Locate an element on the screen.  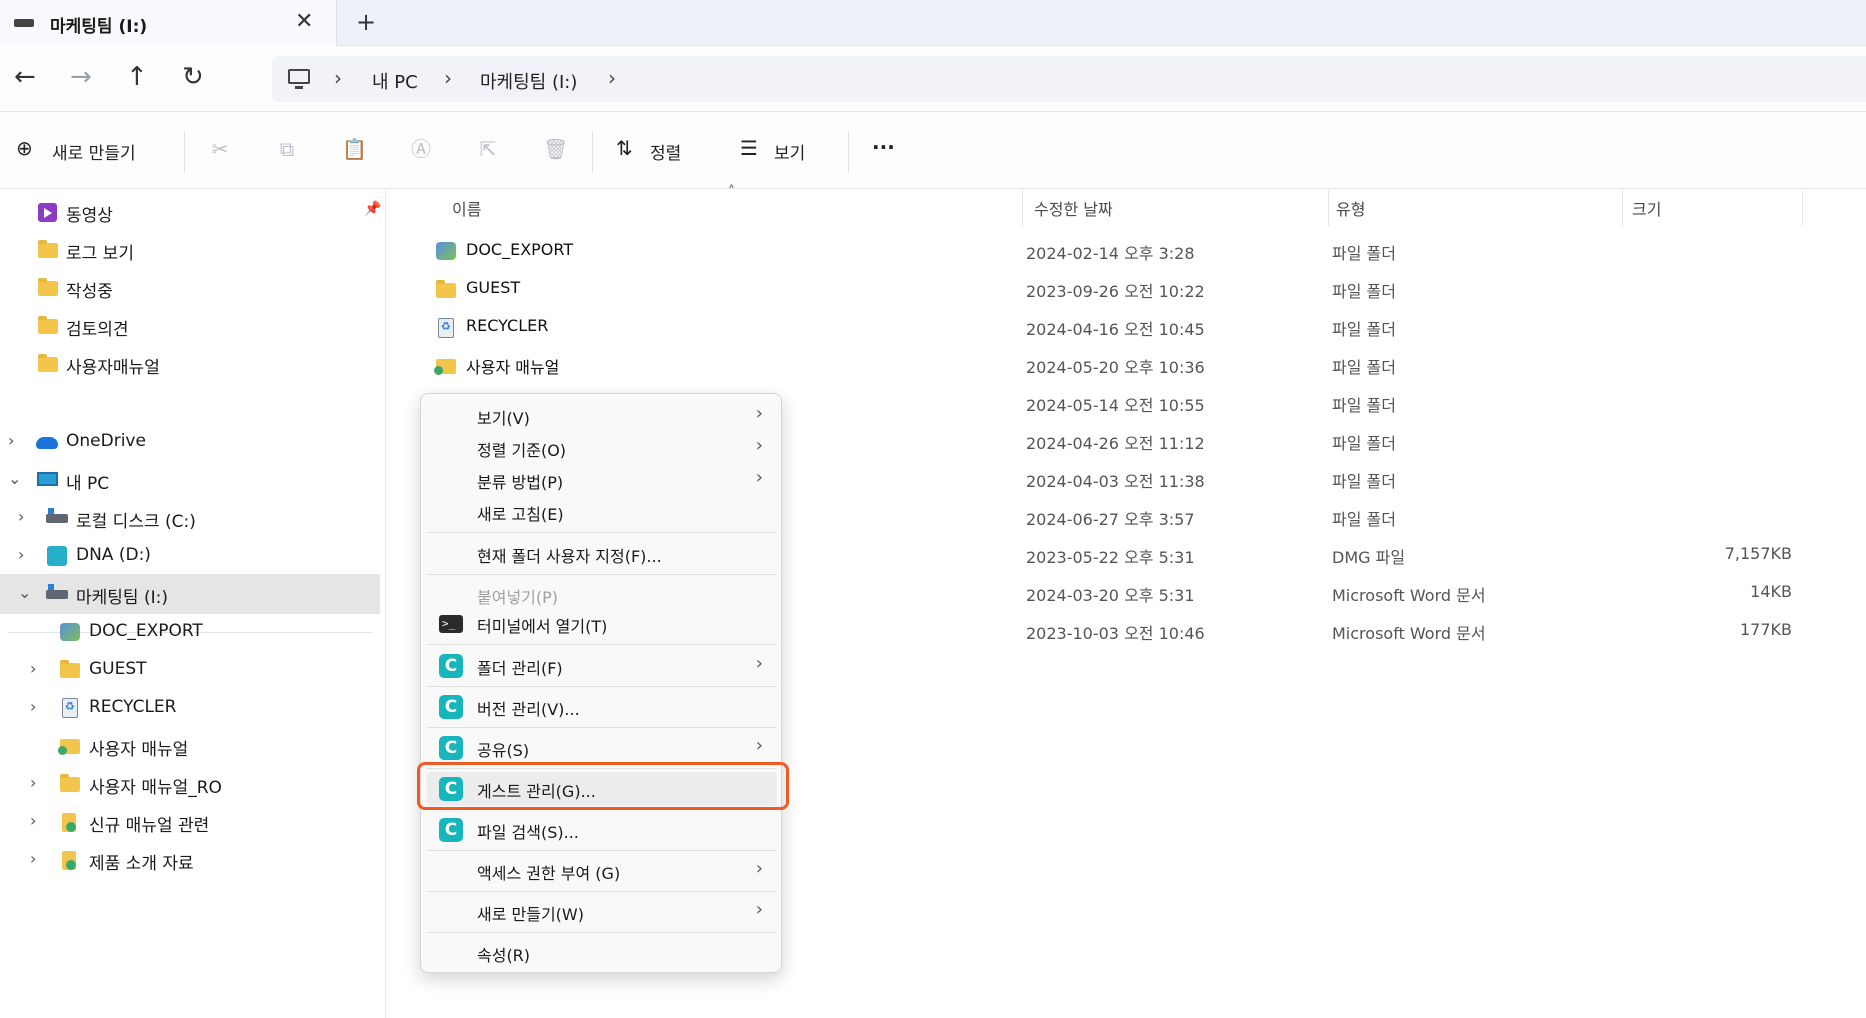
back-button: ← is located at coordinates (25, 77).